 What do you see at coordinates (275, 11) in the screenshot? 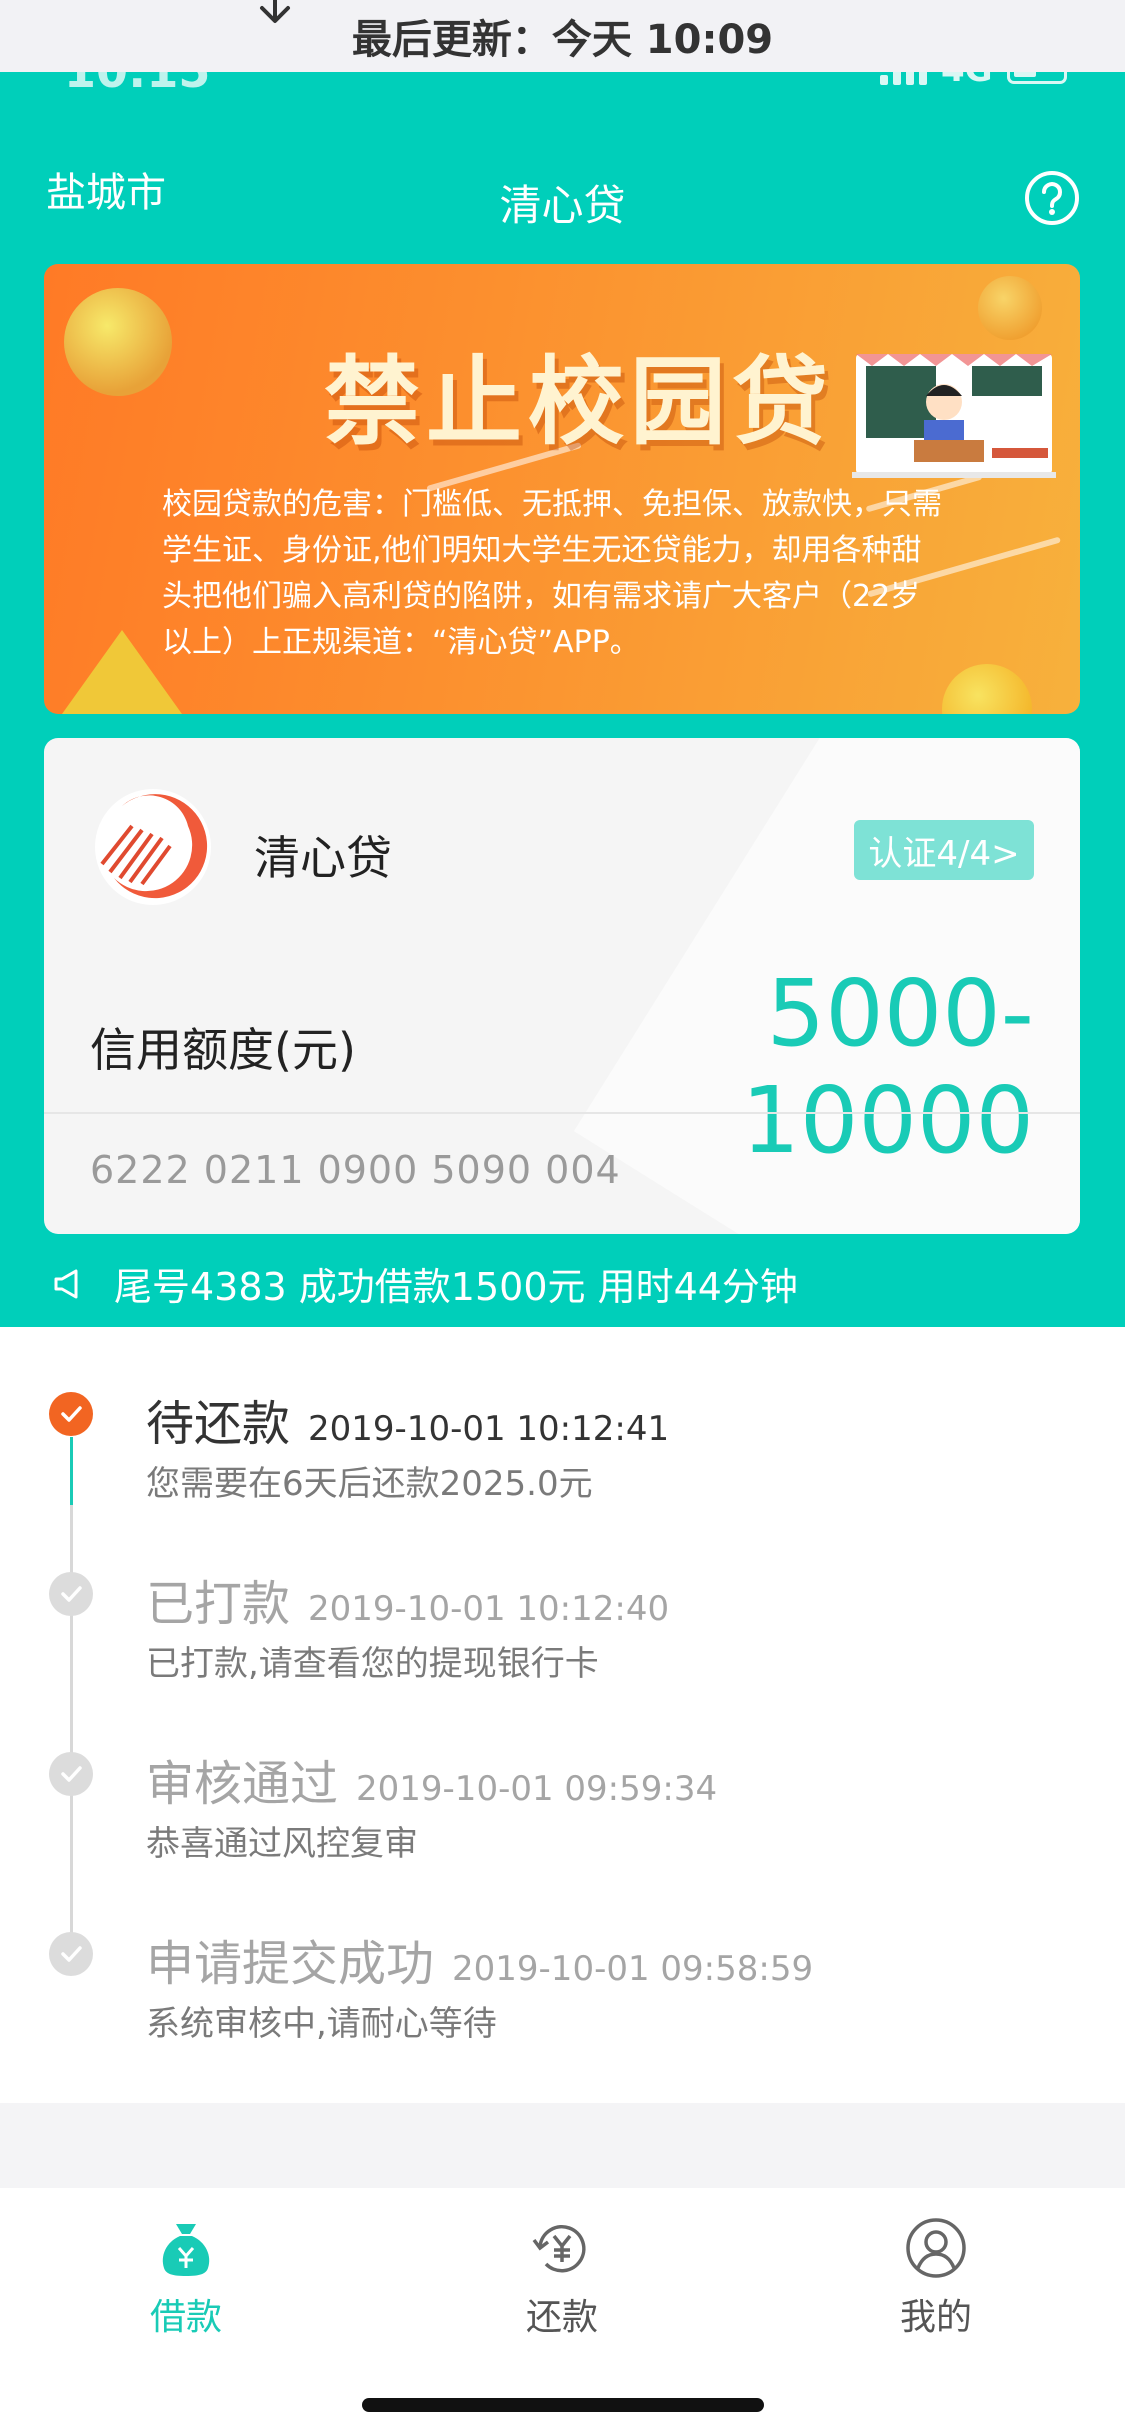
I see `arrow-down-icon` at bounding box center [275, 11].